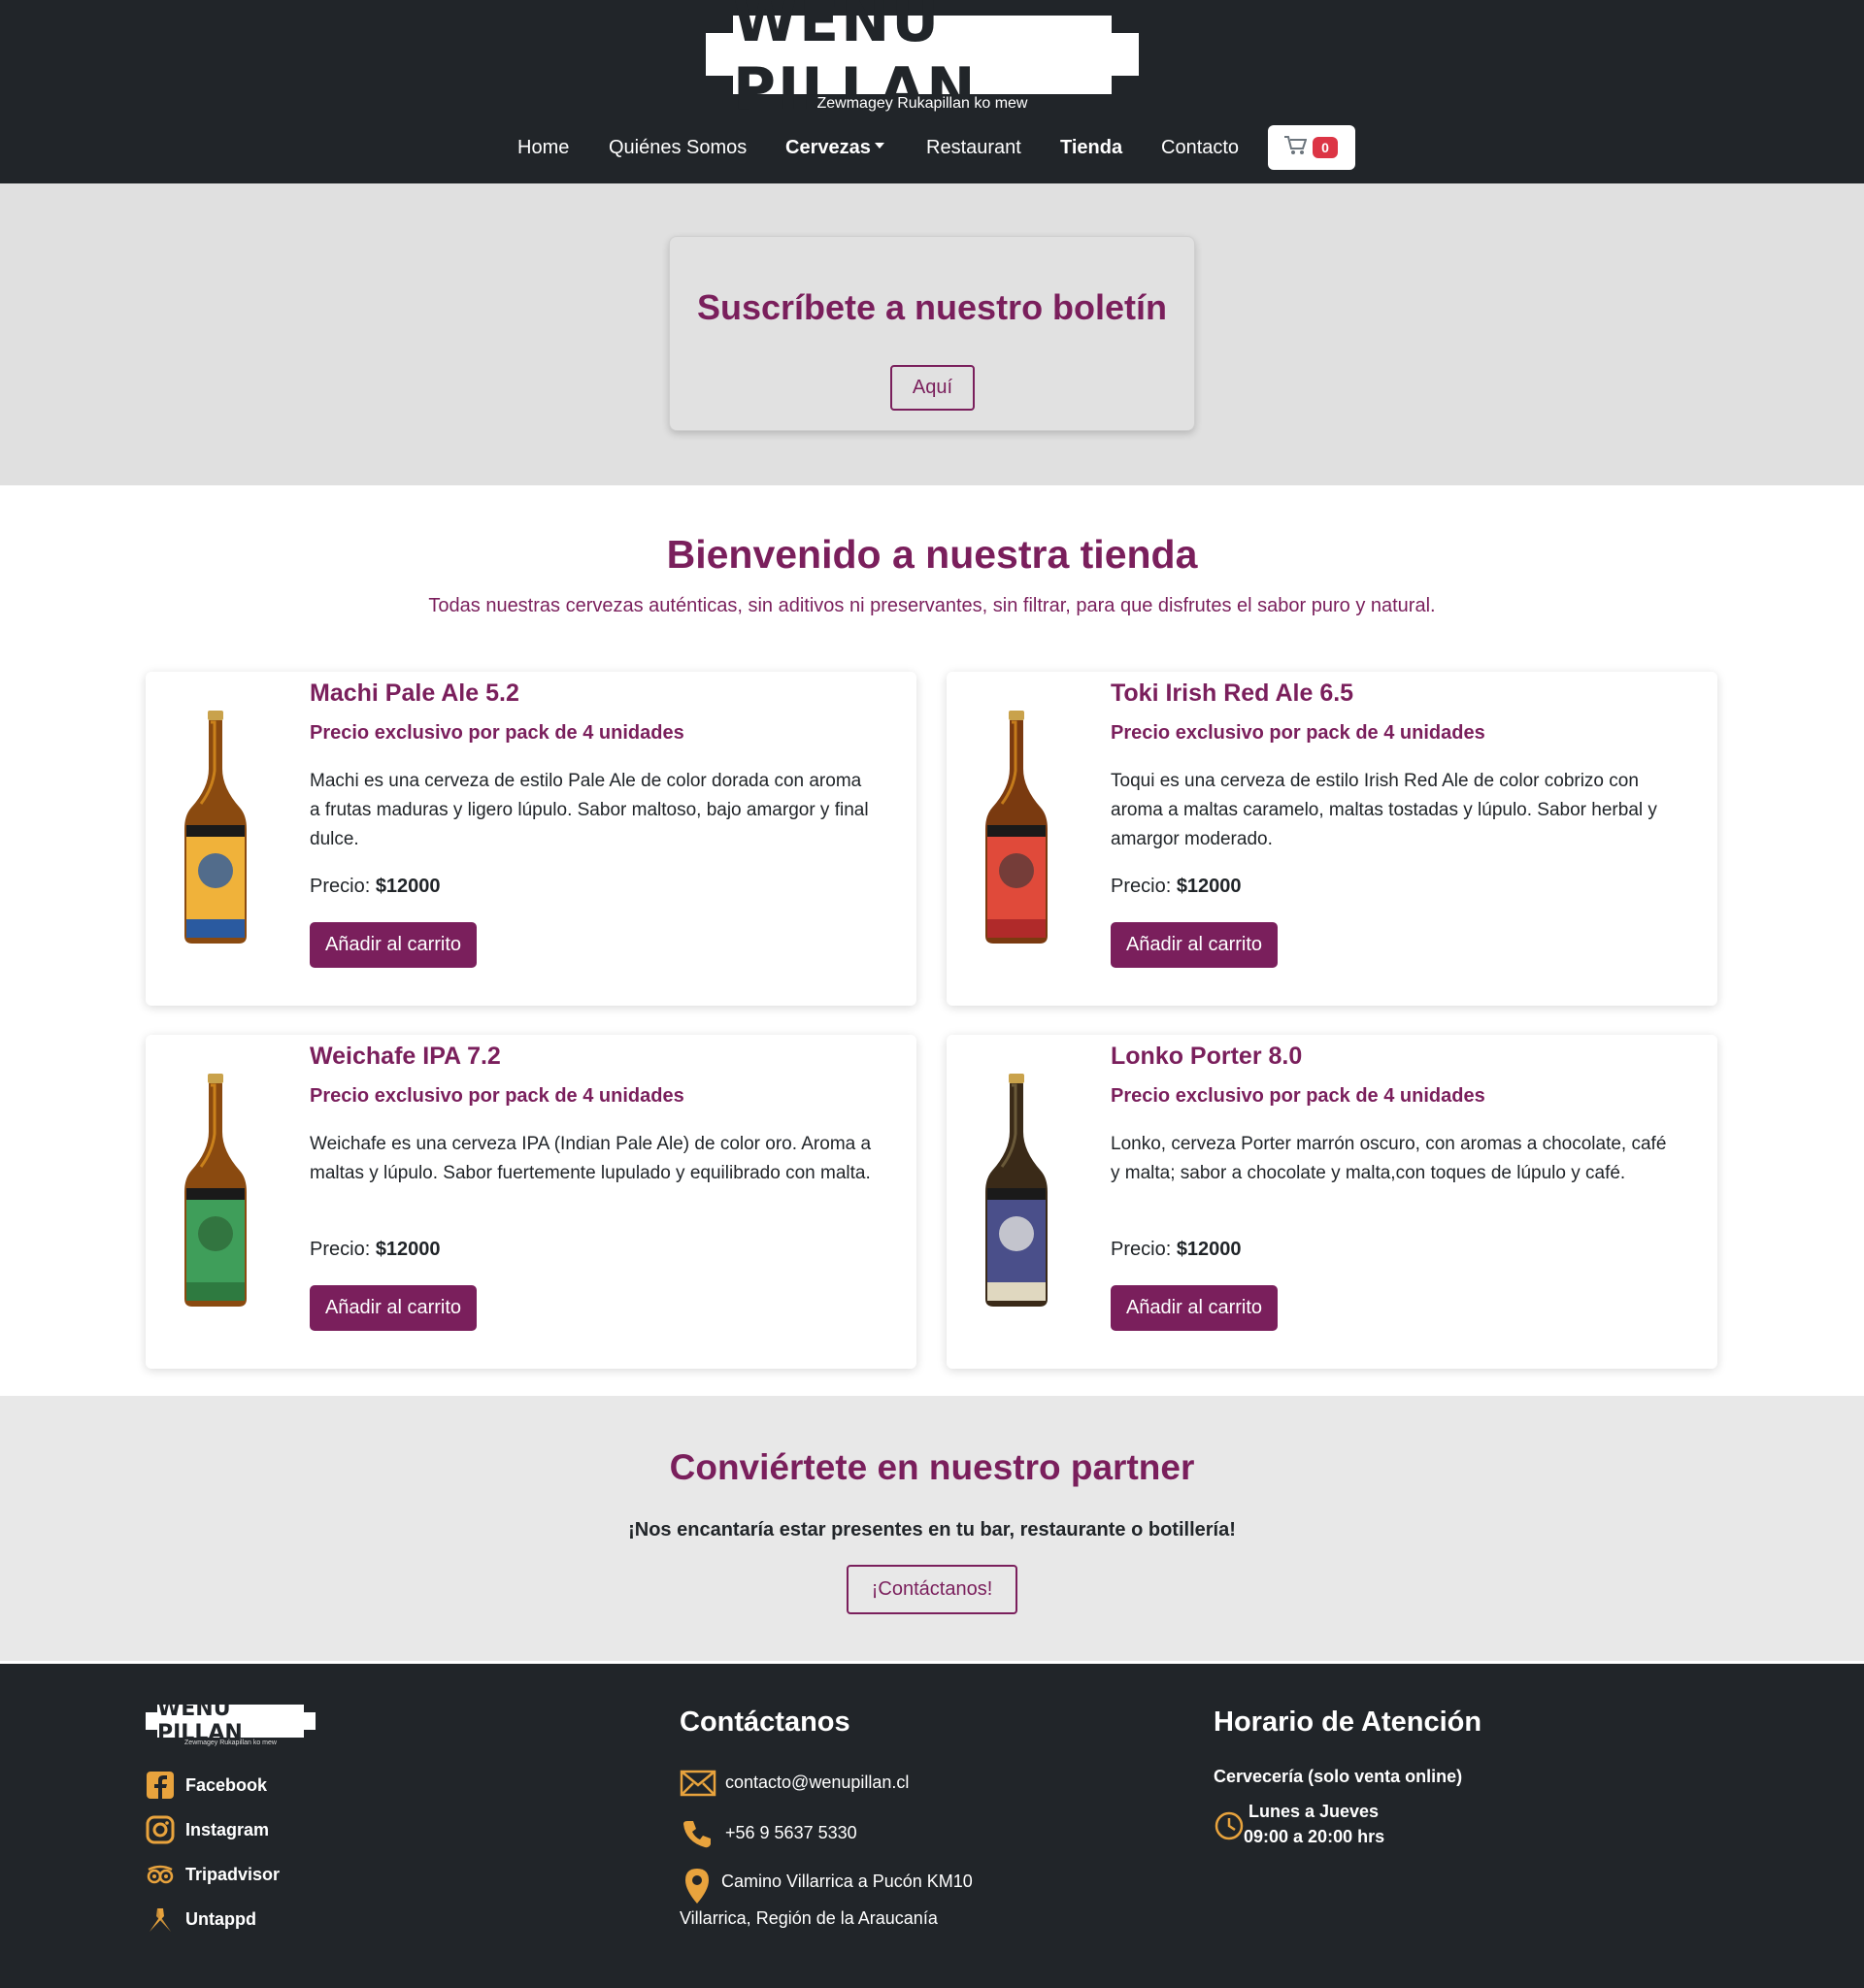 The height and width of the screenshot is (1988, 1864). I want to click on nav-cervezas-dropdown: Cervezas, so click(834, 148).